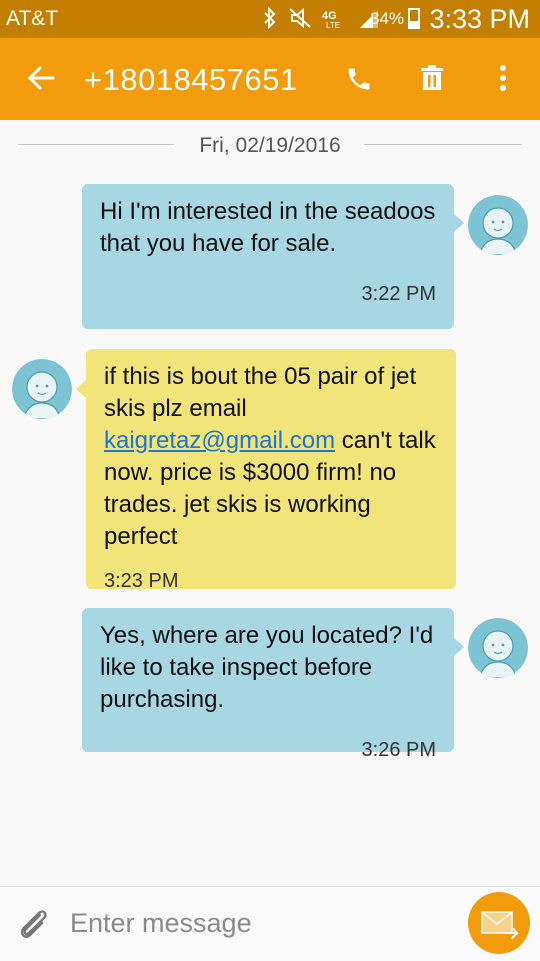 This screenshot has width=540, height=961. I want to click on status-bar: AT&T 4G LTE 34% 3:33 PM, so click(270, 19).